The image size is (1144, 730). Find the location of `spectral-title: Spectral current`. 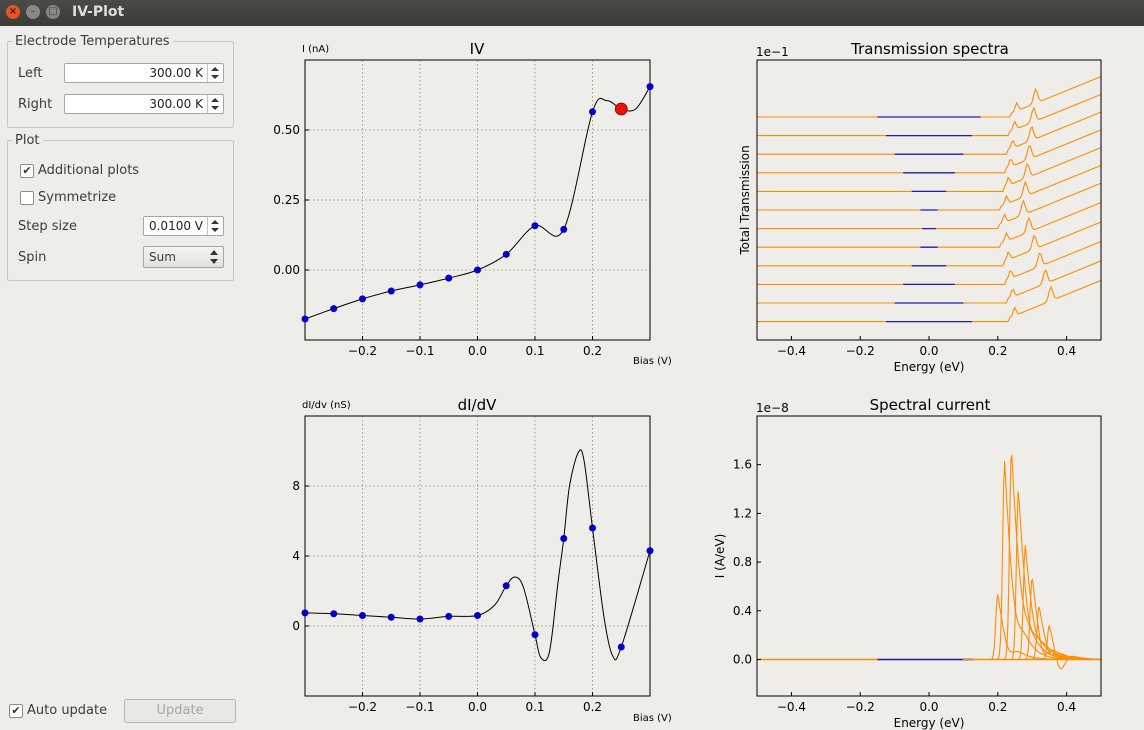

spectral-title: Spectral current is located at coordinates (930, 405).